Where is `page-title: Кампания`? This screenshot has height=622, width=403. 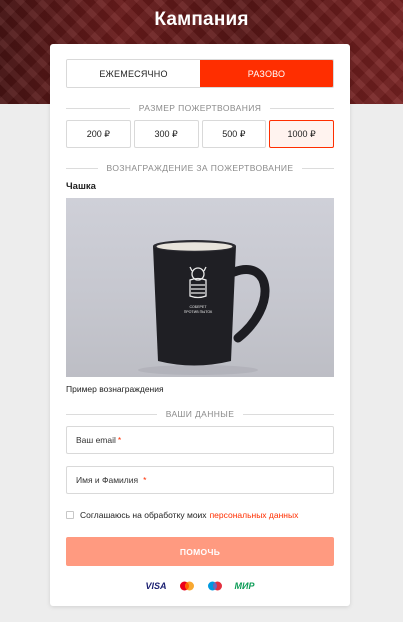
page-title: Кампания is located at coordinates (201, 19).